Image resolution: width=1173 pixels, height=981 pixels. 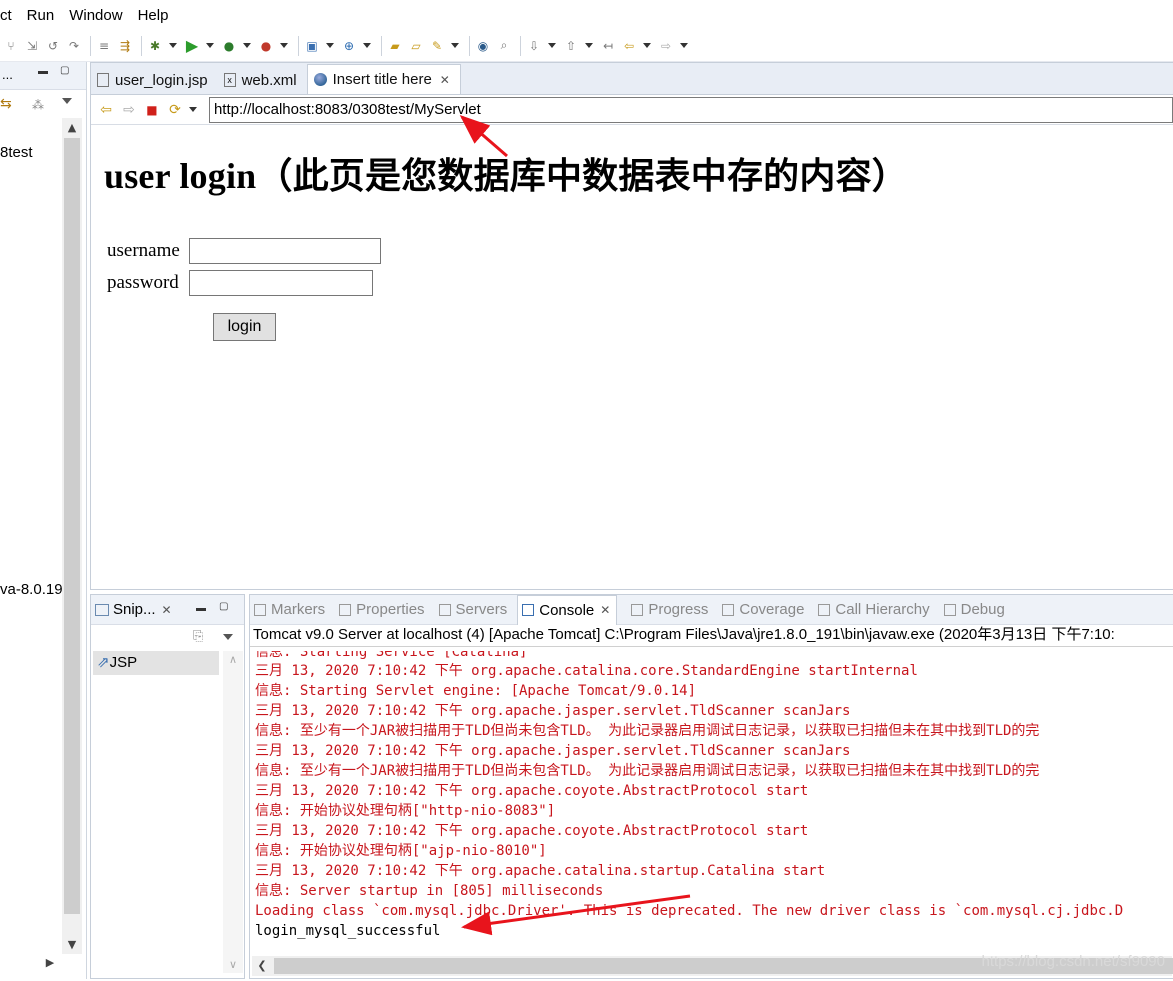 I want to click on jar-item: va-8.0.19, so click(x=31, y=589).